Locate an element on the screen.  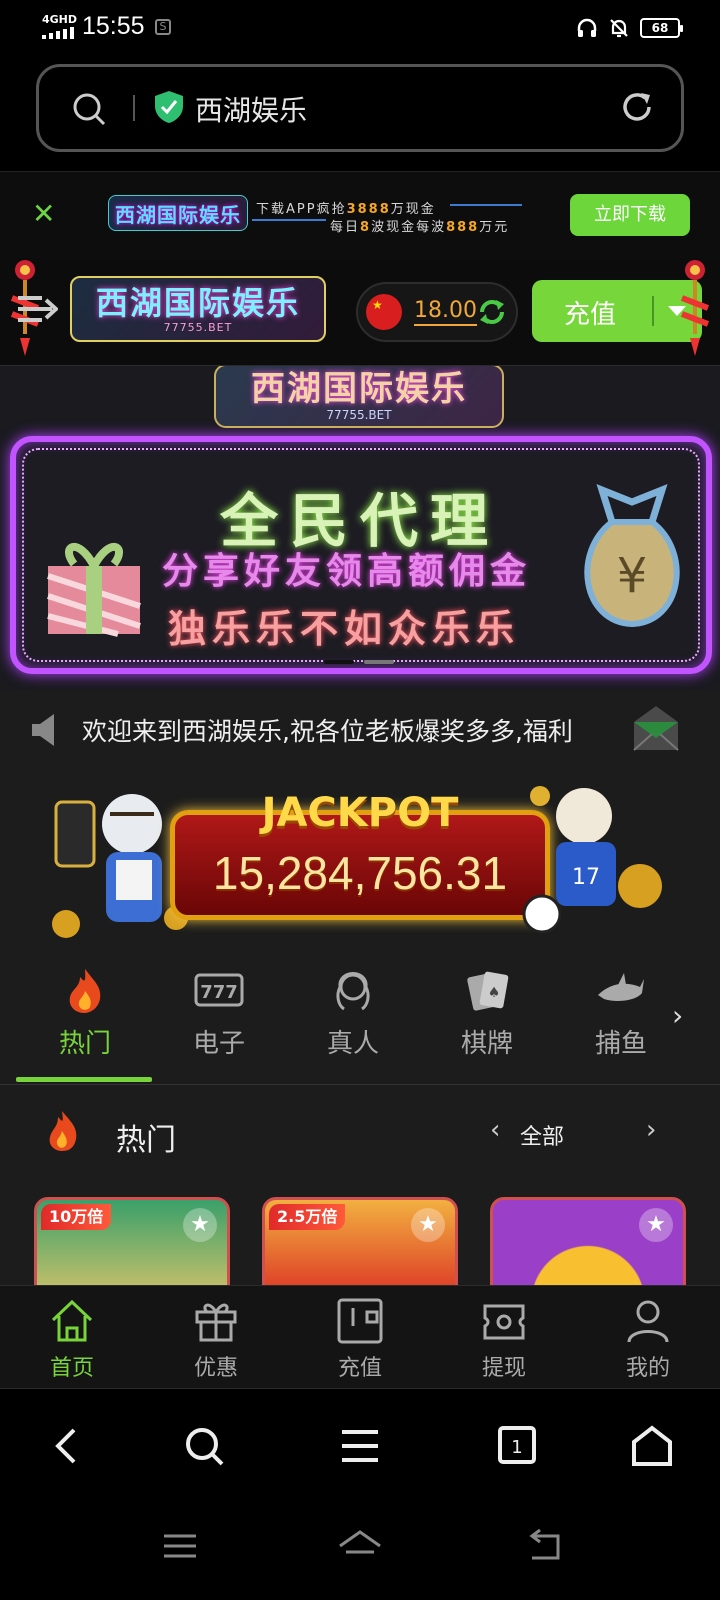
firecracker-icon is located at coordinates (695, 308).